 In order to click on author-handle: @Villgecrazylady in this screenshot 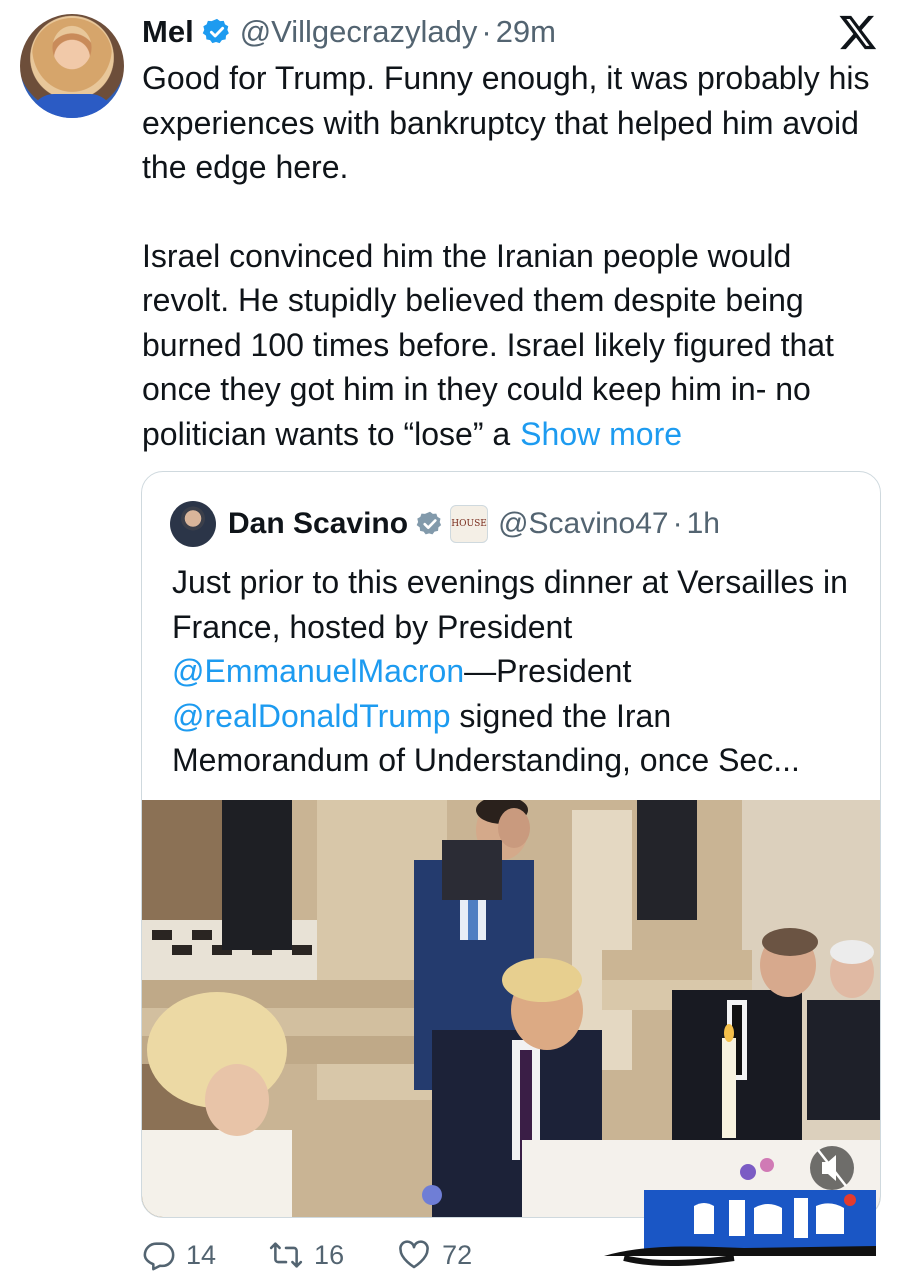, I will do `click(359, 32)`.